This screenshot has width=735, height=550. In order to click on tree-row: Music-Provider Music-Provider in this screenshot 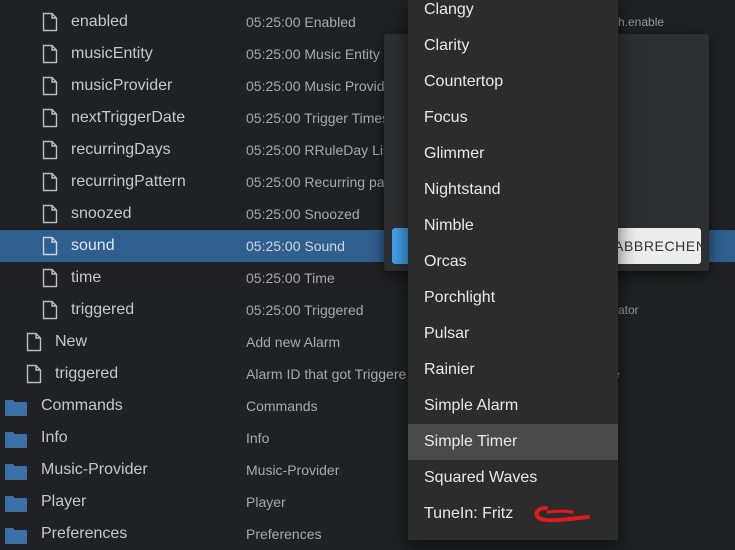, I will do `click(367, 470)`.